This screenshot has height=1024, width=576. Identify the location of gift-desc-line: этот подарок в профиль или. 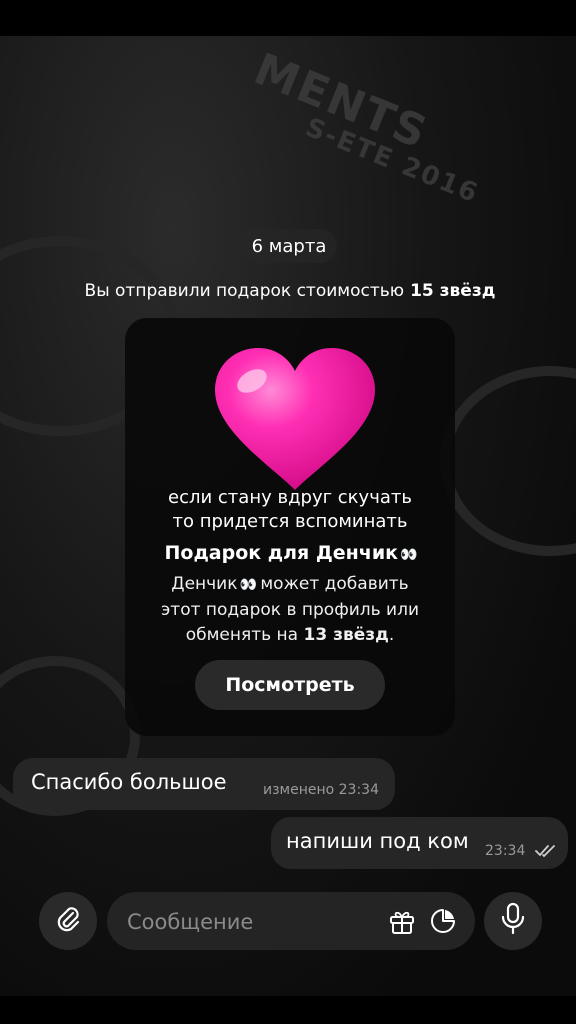
(290, 610).